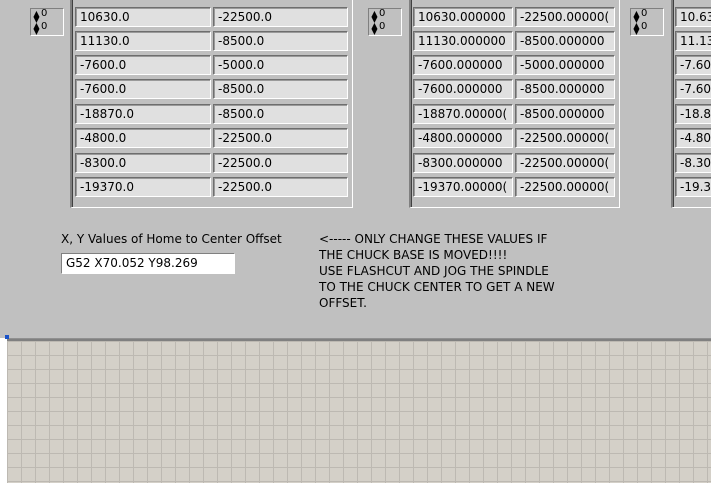  What do you see at coordinates (693, 114) in the screenshot?
I see `array-3-col1-cell: -18.8` at bounding box center [693, 114].